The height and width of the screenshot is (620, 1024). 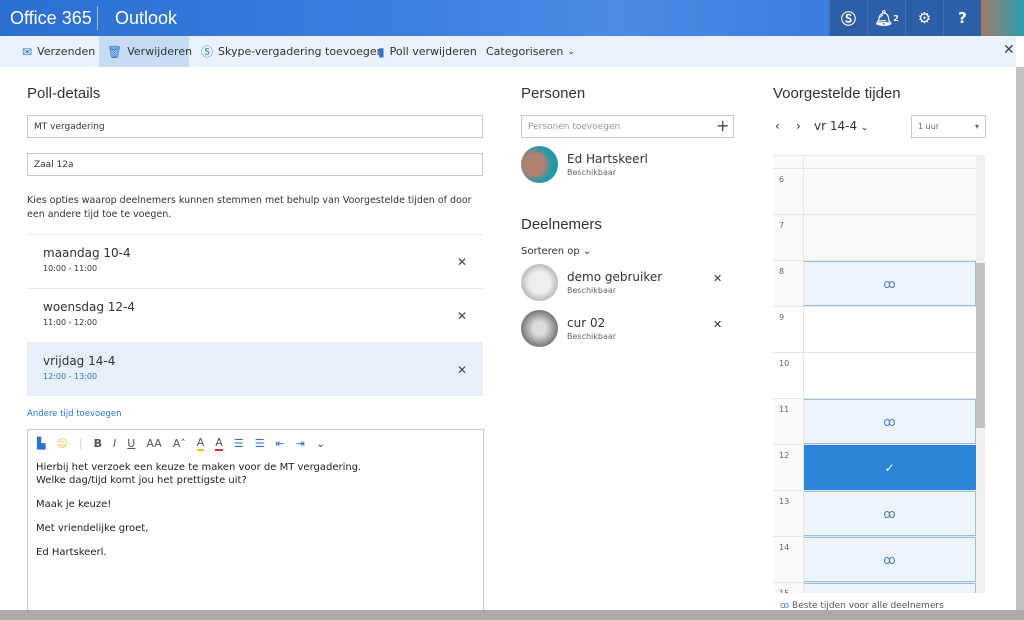 What do you see at coordinates (64, 93) in the screenshot?
I see `poll-details-title: Poll-details` at bounding box center [64, 93].